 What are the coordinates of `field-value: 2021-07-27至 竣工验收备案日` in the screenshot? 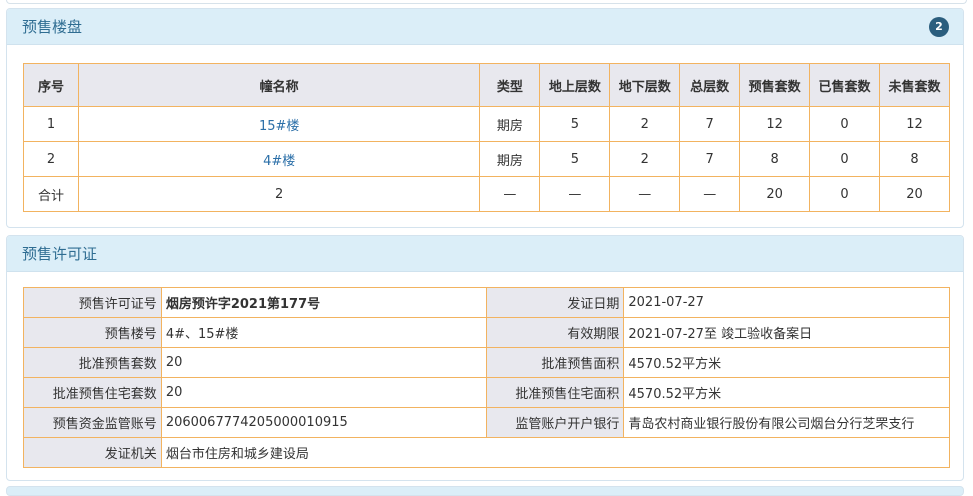 It's located at (786, 332).